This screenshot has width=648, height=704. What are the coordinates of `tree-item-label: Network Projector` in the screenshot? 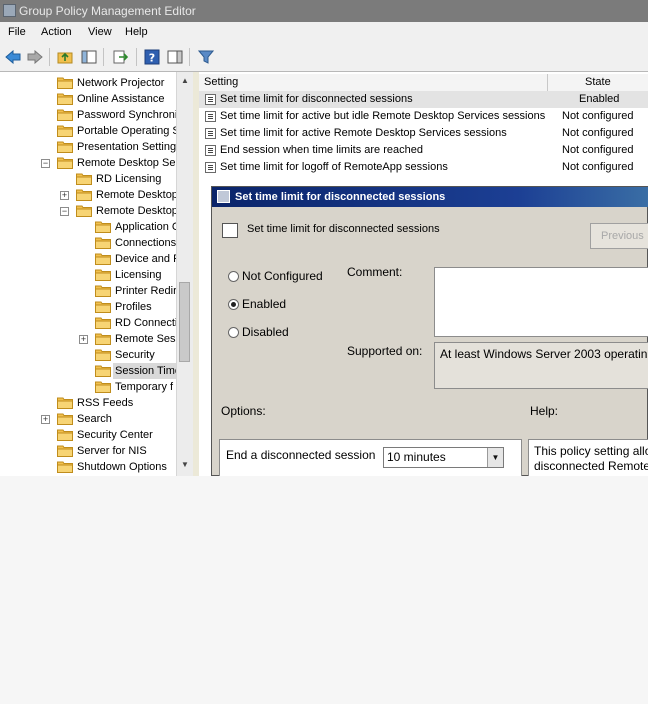 It's located at (121, 83).